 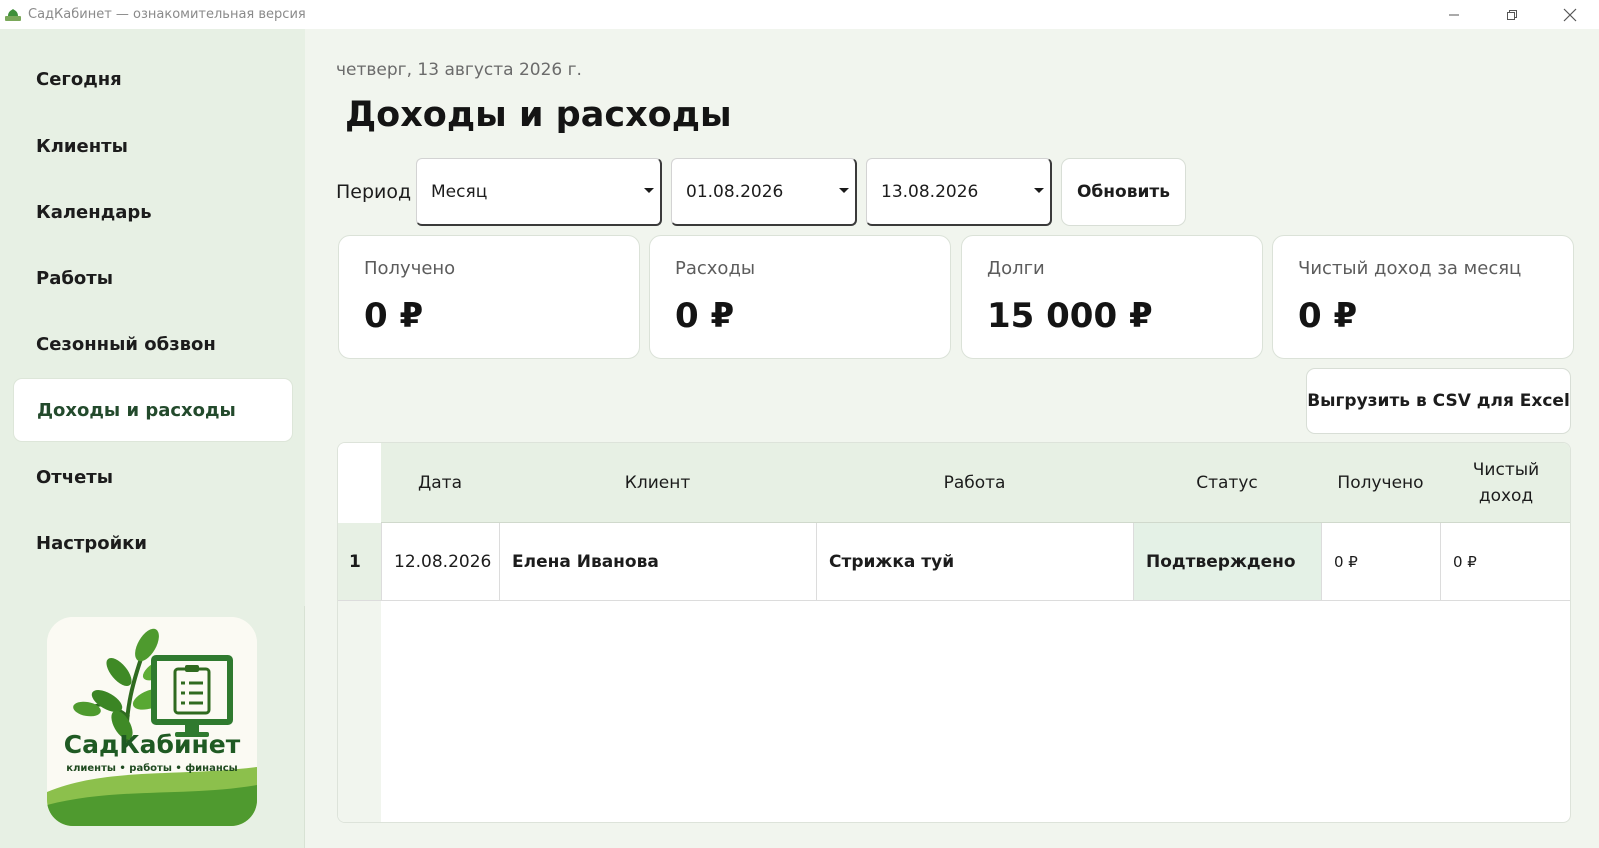 What do you see at coordinates (1070, 316) in the screenshot?
I see `card-value: 15 000 ₽` at bounding box center [1070, 316].